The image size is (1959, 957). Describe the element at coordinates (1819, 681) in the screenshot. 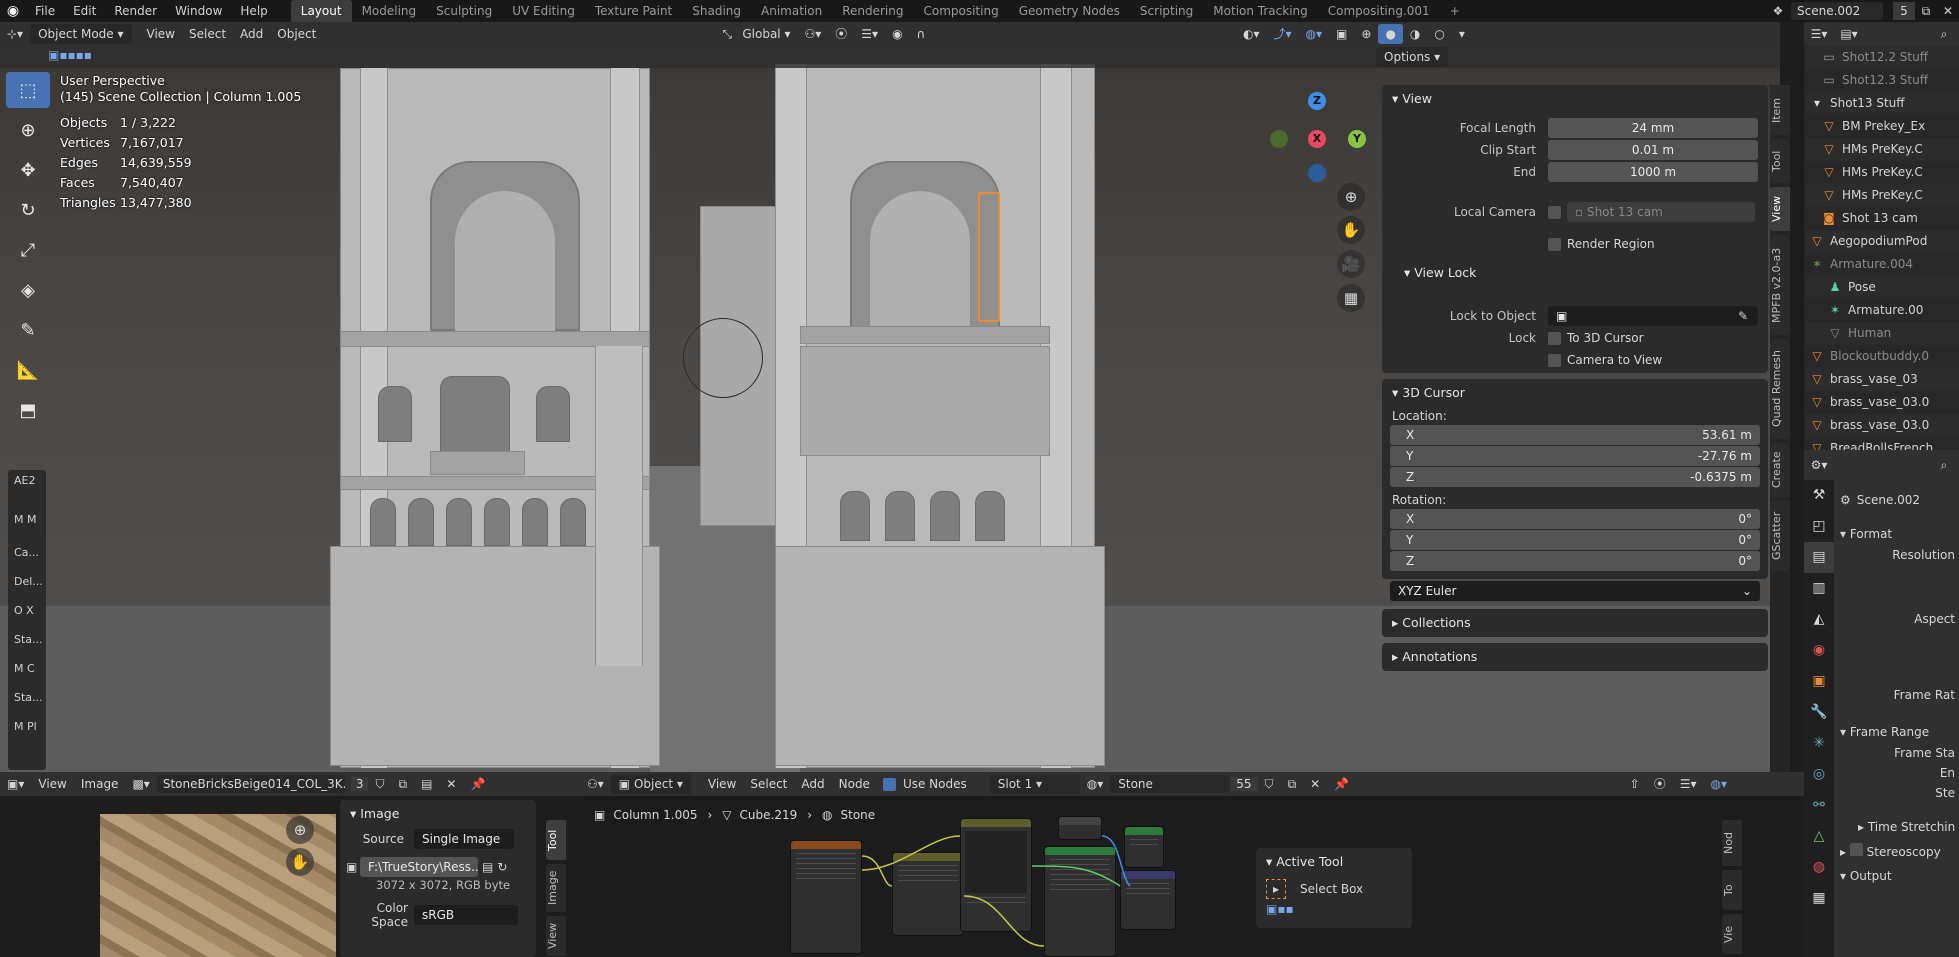

I see `object-tab-icon: ▣` at that location.